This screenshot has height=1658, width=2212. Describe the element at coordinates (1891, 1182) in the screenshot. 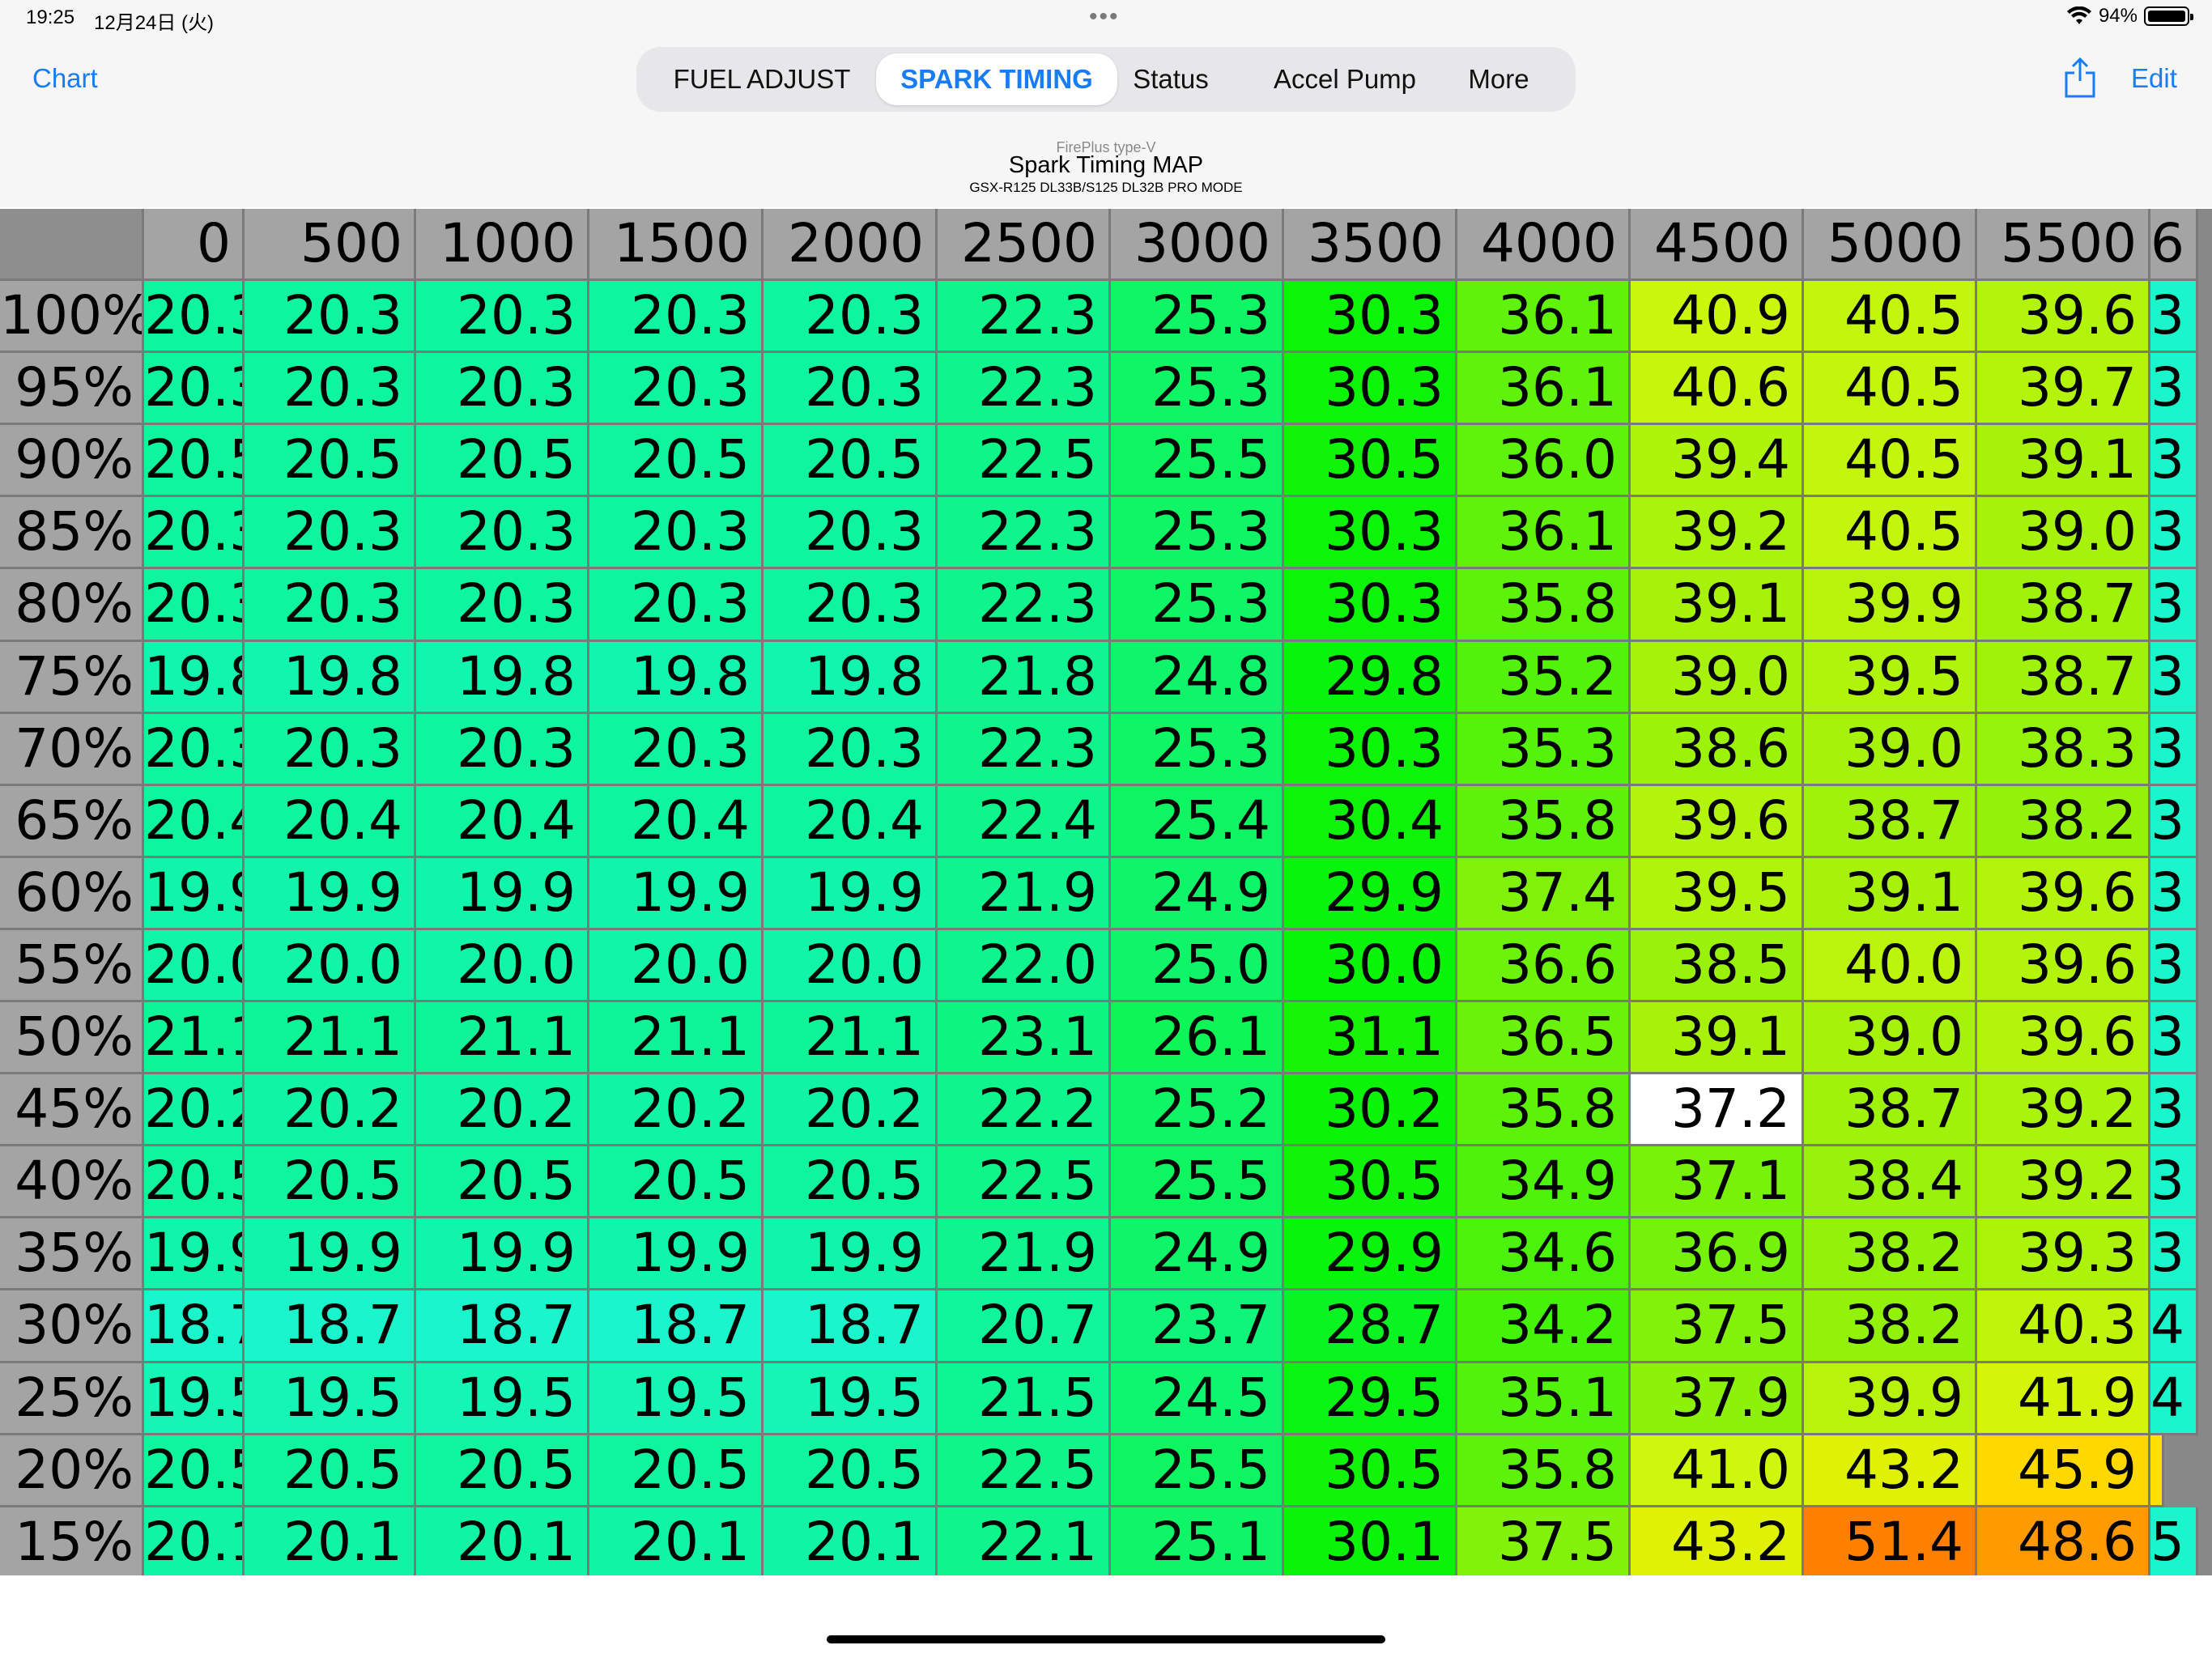

I see `table-cell: 38.4` at that location.